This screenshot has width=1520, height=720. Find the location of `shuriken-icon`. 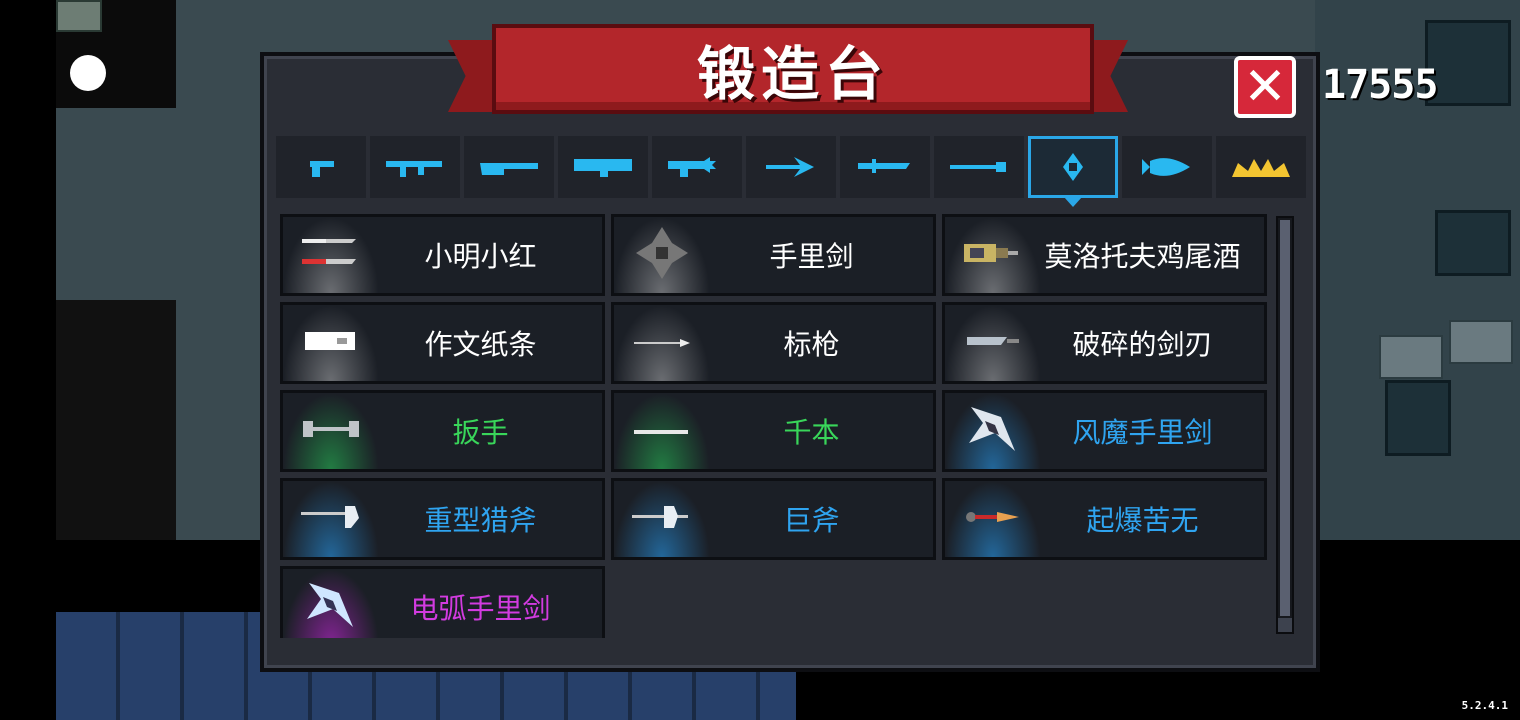

shuriken-icon is located at coordinates (662, 255).